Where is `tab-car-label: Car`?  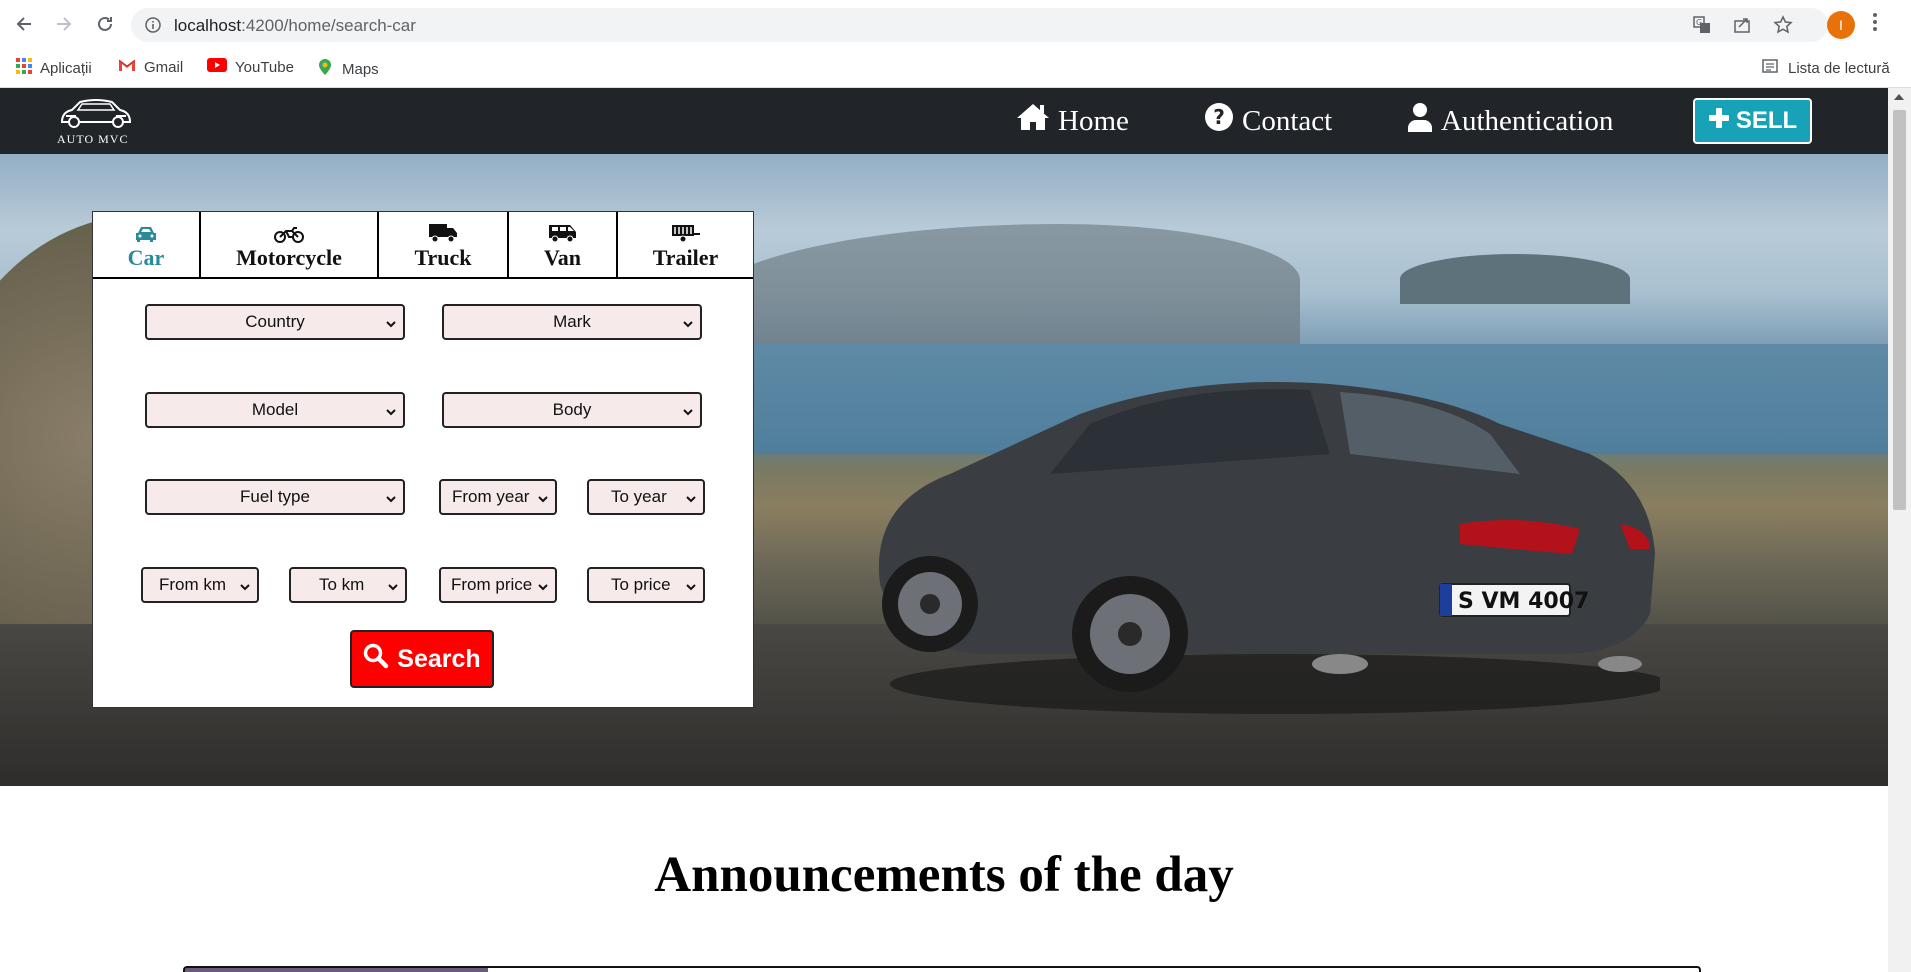 tab-car-label: Car is located at coordinates (146, 257).